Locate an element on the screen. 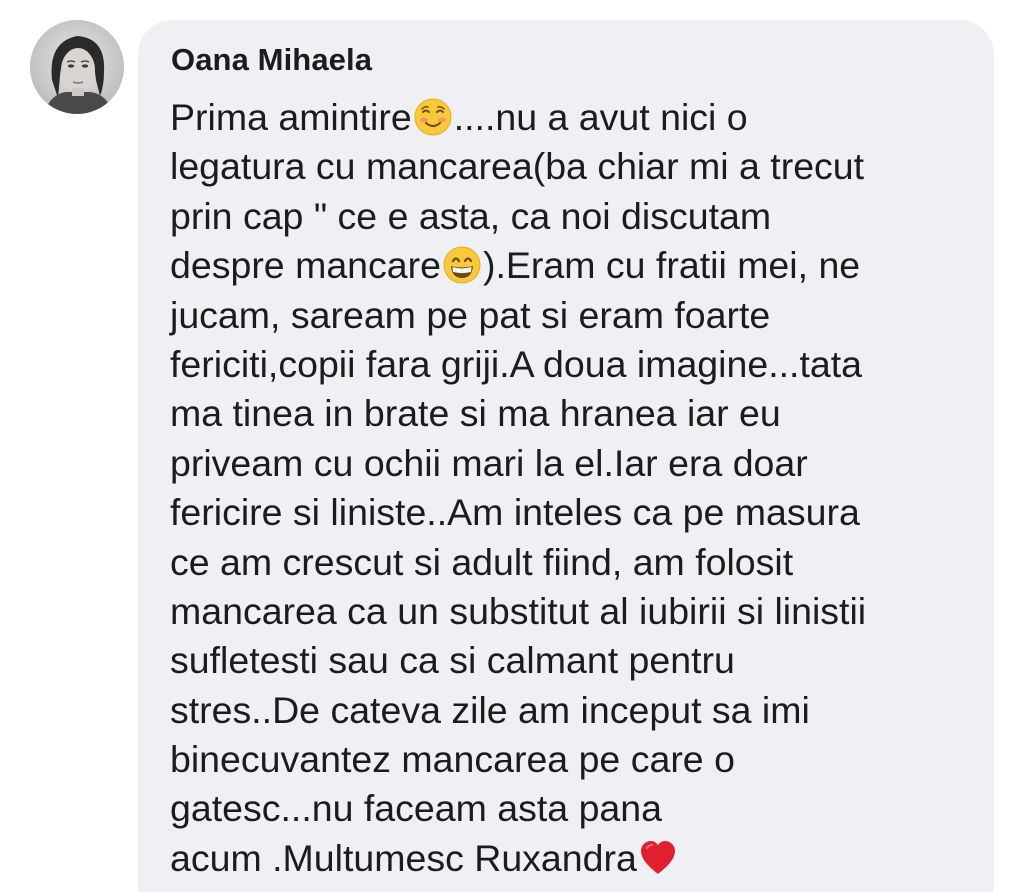 The image size is (1024, 892). comment-line: ma tinea in brate si ma hranea iar eu is located at coordinates (475, 413).